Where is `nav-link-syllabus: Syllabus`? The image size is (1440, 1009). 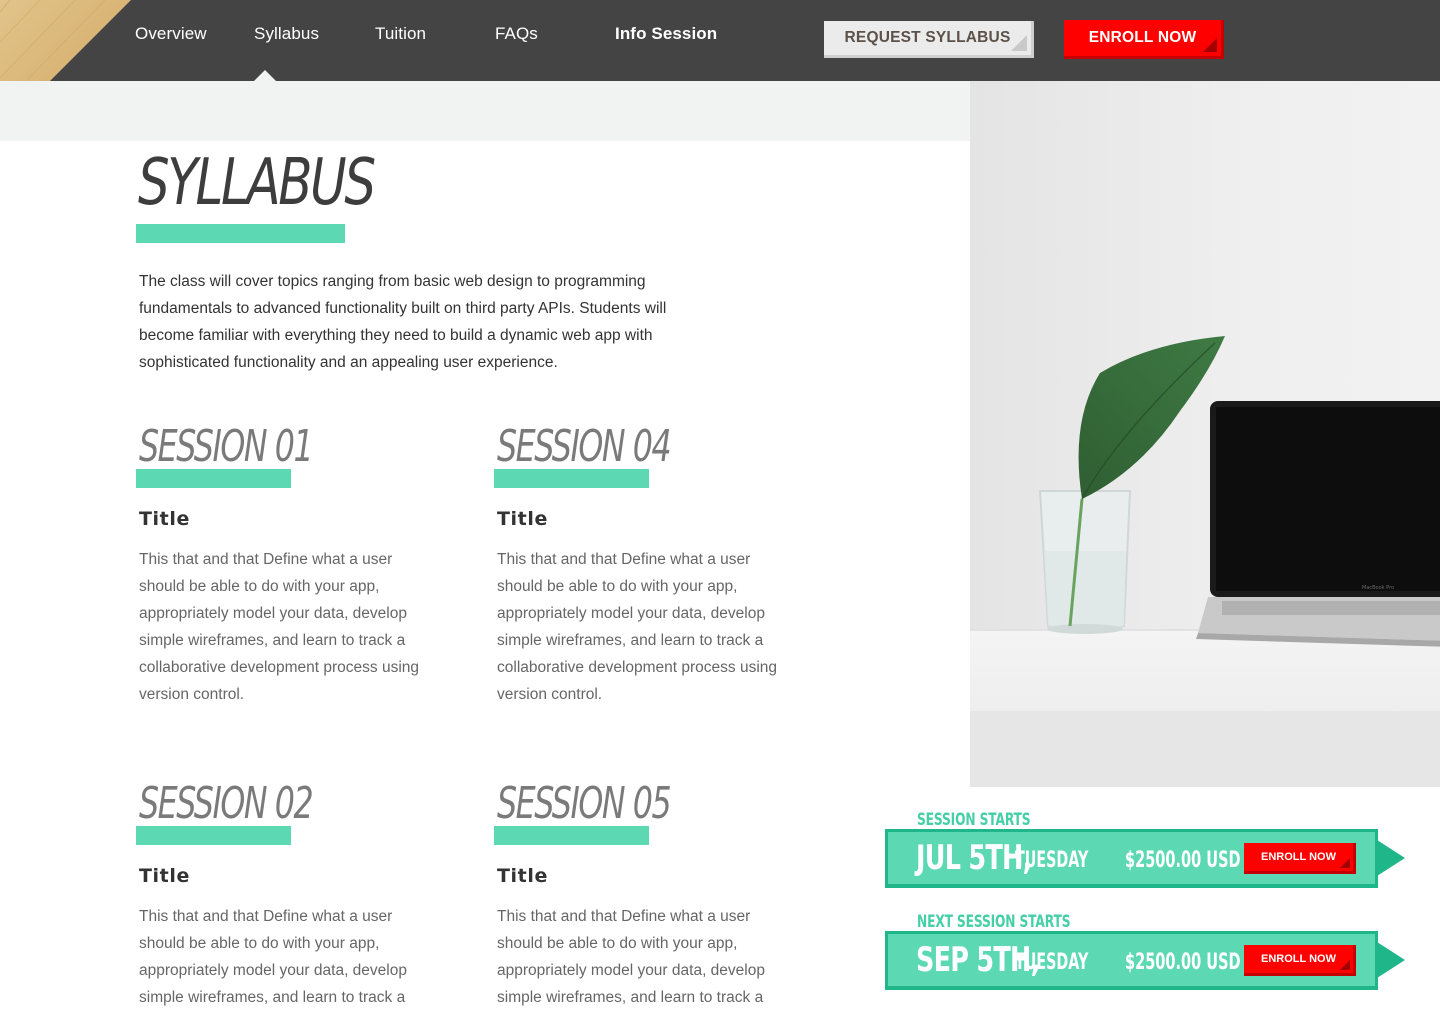 nav-link-syllabus: Syllabus is located at coordinates (286, 34).